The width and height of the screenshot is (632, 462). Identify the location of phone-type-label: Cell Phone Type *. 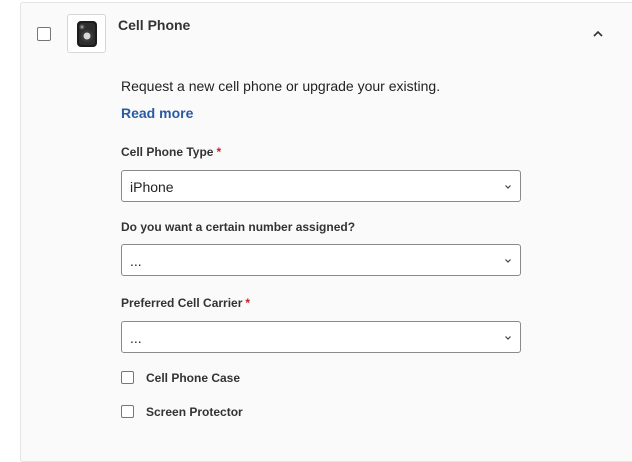
(171, 152).